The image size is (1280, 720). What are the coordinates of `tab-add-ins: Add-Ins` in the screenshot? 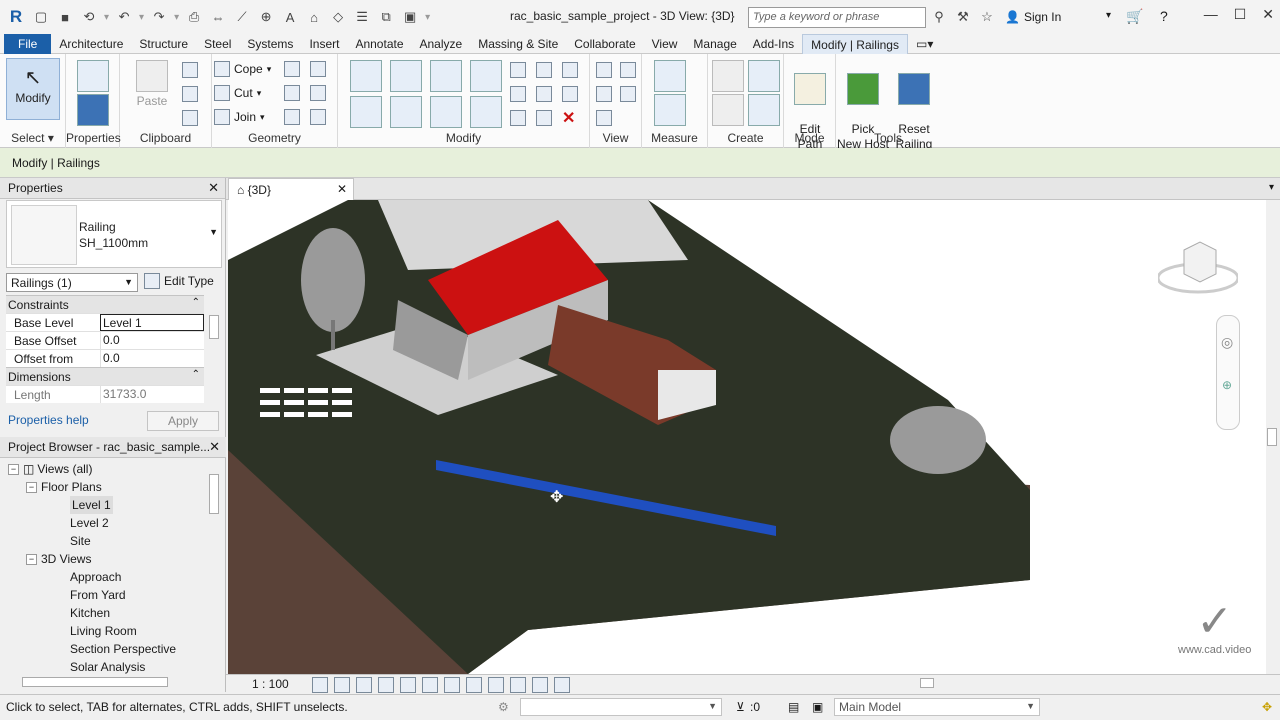 It's located at (773, 44).